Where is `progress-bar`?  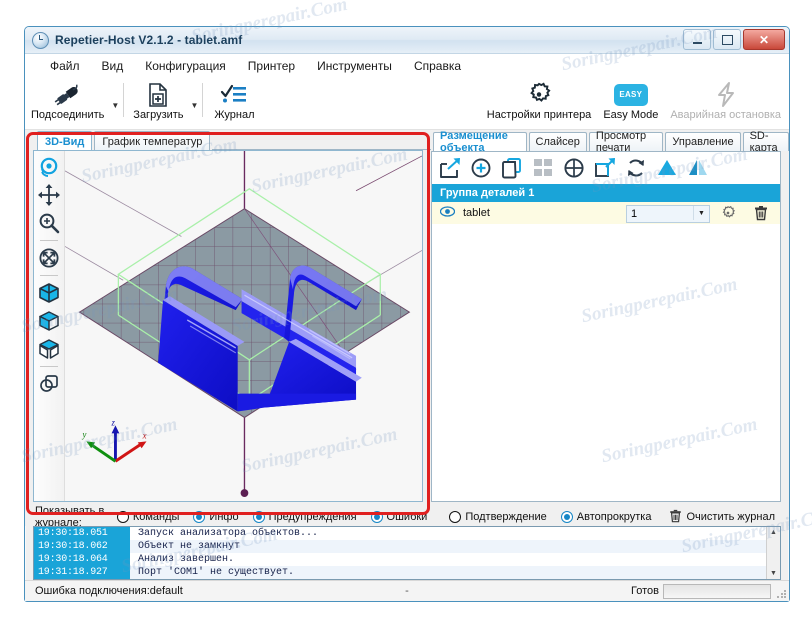 progress-bar is located at coordinates (717, 591).